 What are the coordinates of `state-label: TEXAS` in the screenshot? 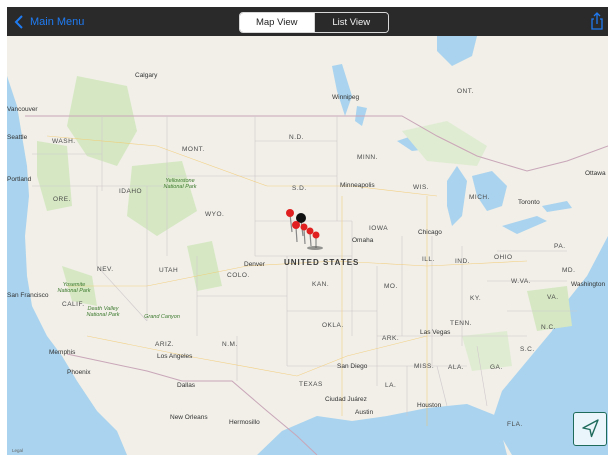 It's located at (311, 384).